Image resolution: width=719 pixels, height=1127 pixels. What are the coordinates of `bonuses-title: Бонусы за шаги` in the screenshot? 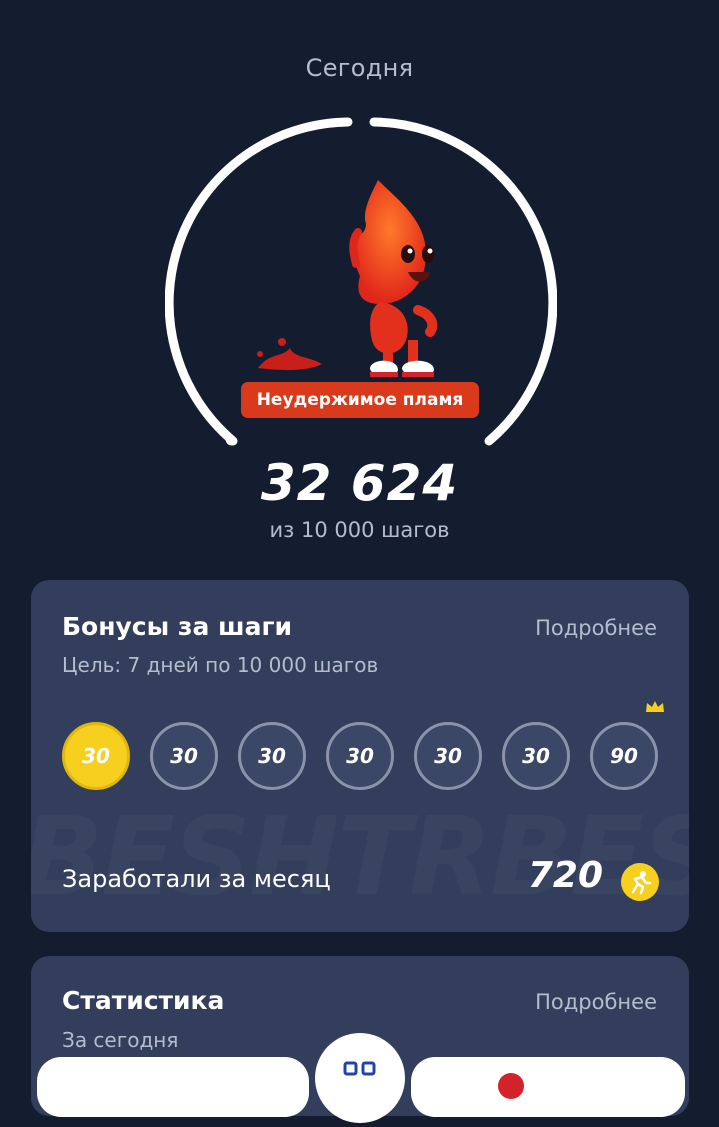 It's located at (177, 626).